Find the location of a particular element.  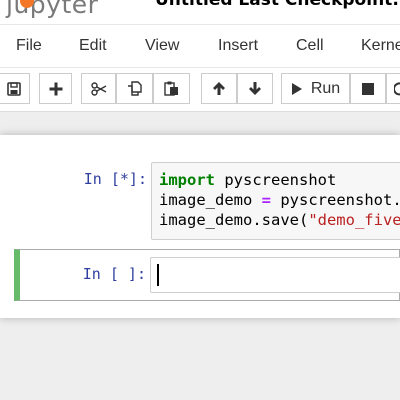

arrow-up-icon is located at coordinates (219, 88).